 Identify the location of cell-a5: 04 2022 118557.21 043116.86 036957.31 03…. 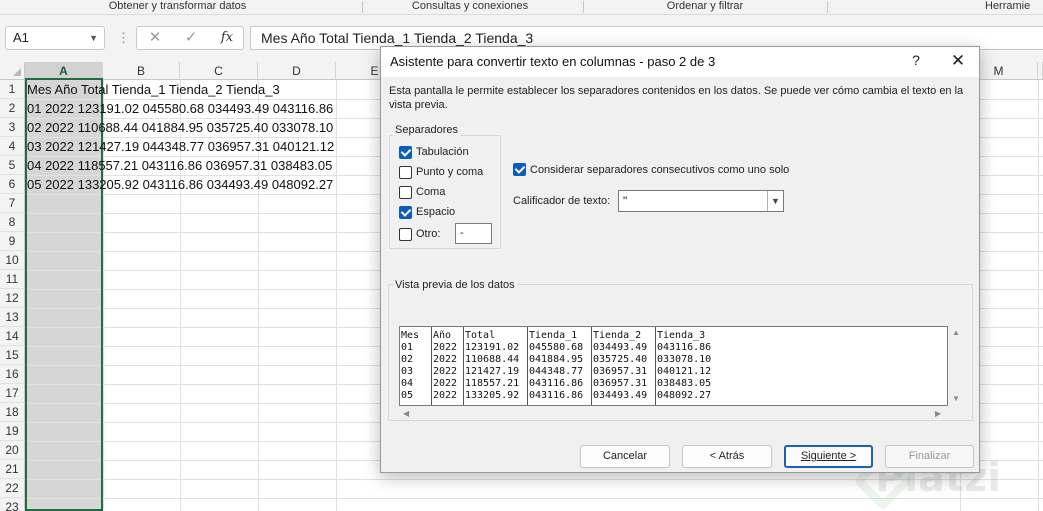
(179, 165).